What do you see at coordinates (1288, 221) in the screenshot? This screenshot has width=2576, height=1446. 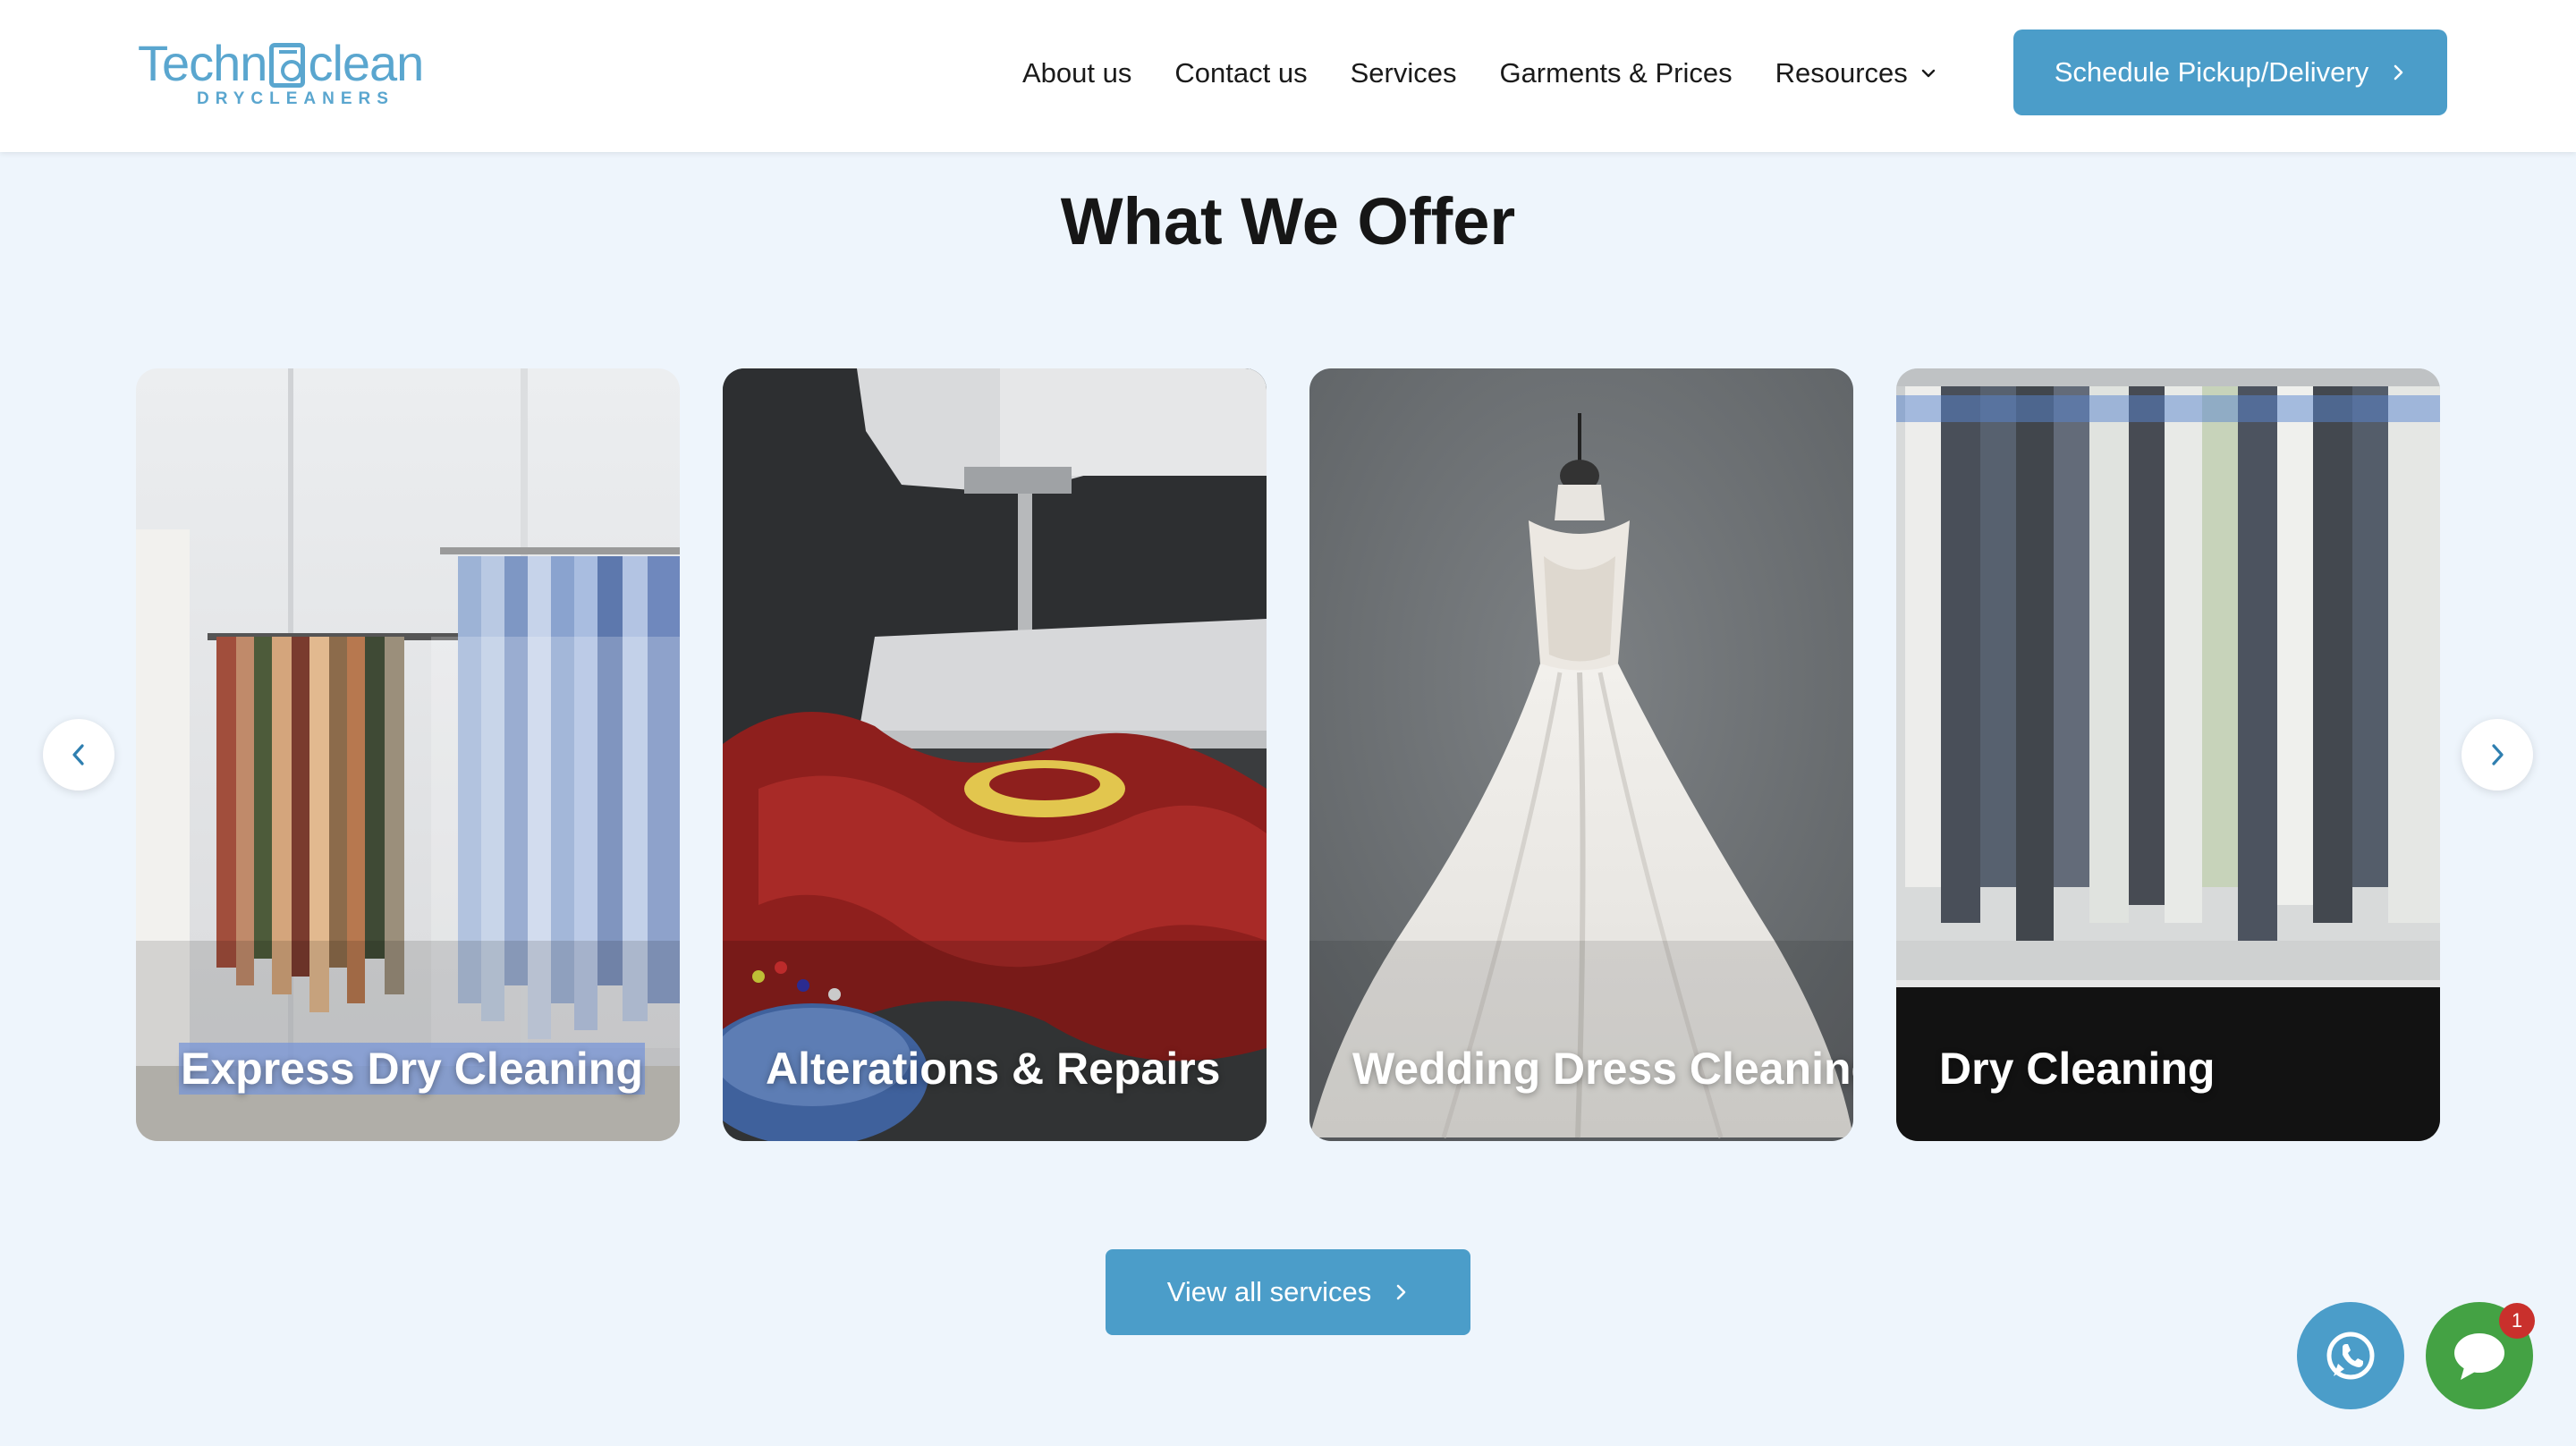 I see `section-title: What We Offer` at bounding box center [1288, 221].